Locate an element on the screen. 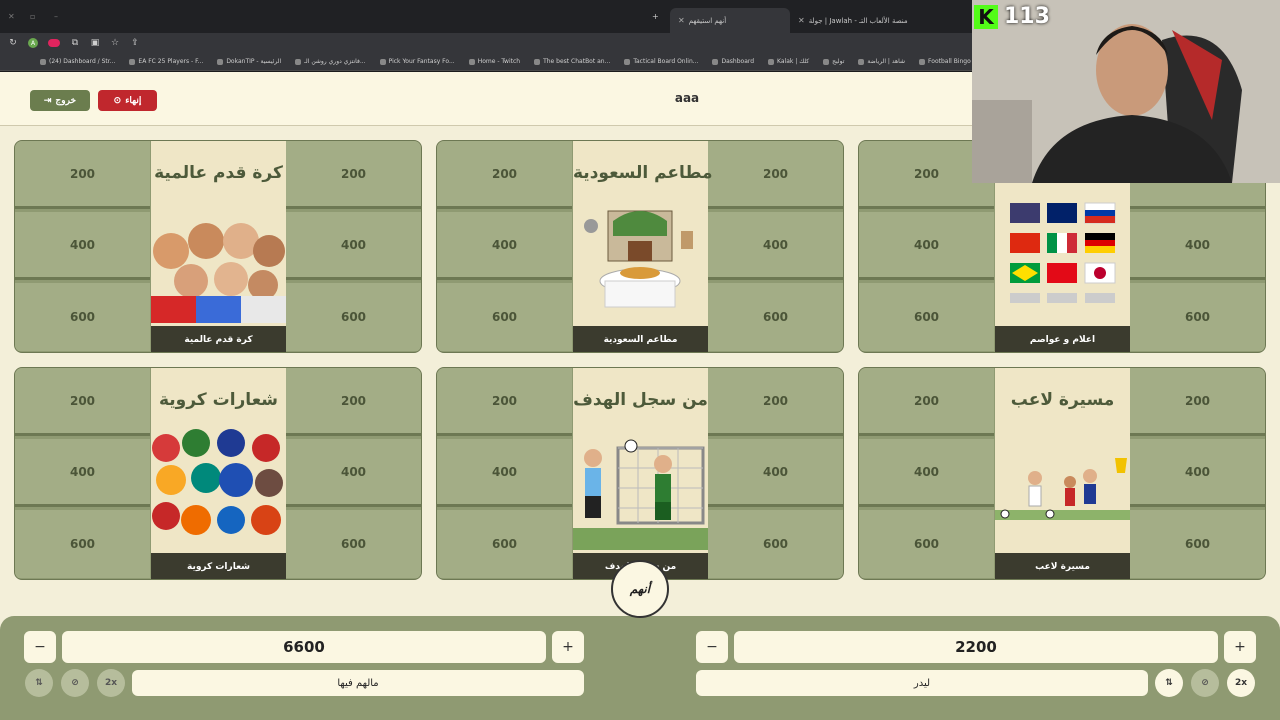  bookmark-item: DokanTIP - الرئيسية is located at coordinates (249, 61).